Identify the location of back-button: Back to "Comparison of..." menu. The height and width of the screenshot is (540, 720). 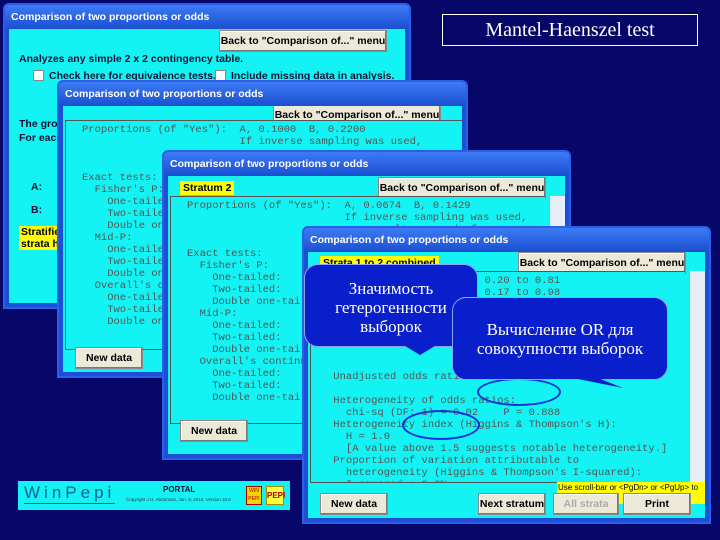
(303, 41).